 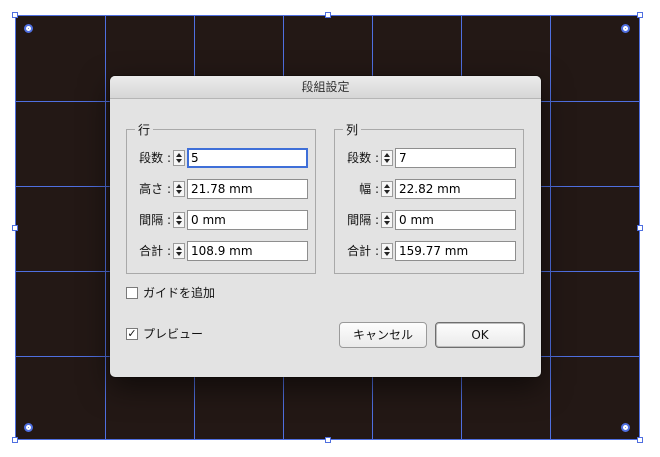 I want to click on preview-checkbox: ✓, so click(x=132, y=334).